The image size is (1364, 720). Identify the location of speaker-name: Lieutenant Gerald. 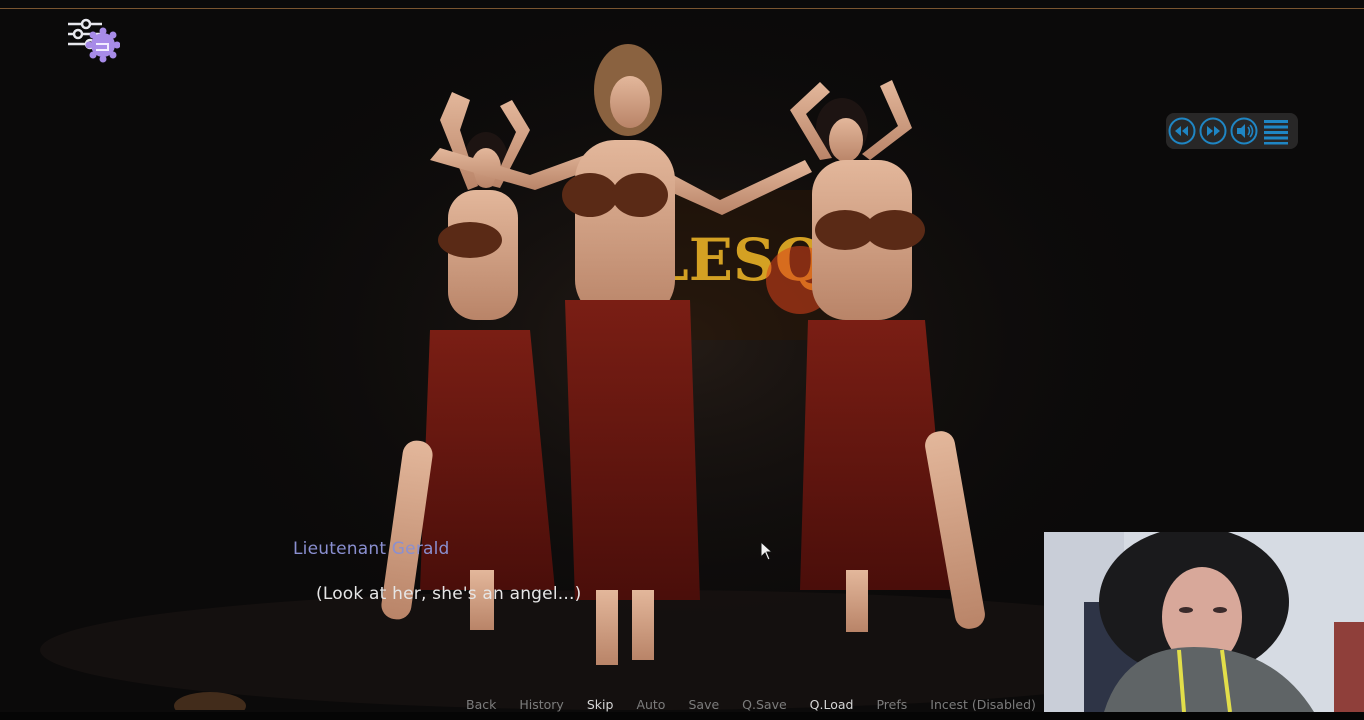
(371, 549).